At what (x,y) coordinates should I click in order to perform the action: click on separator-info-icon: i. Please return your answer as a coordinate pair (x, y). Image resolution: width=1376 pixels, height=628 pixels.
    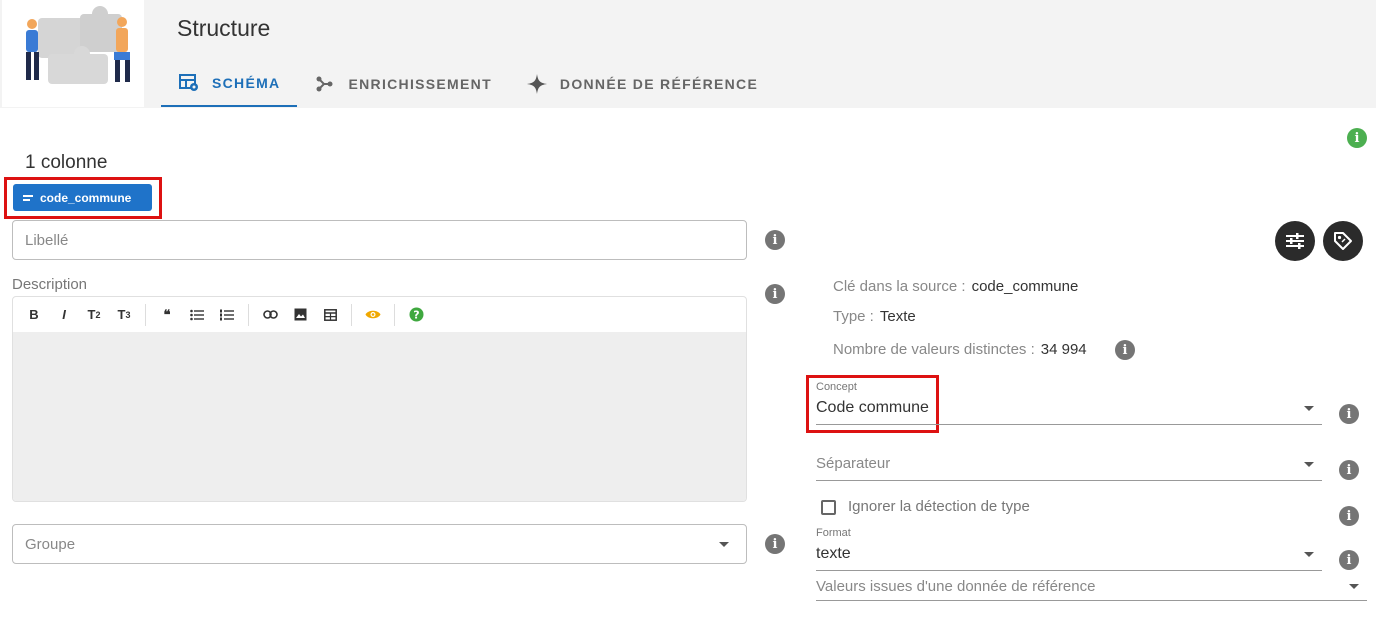
    Looking at the image, I should click on (1349, 470).